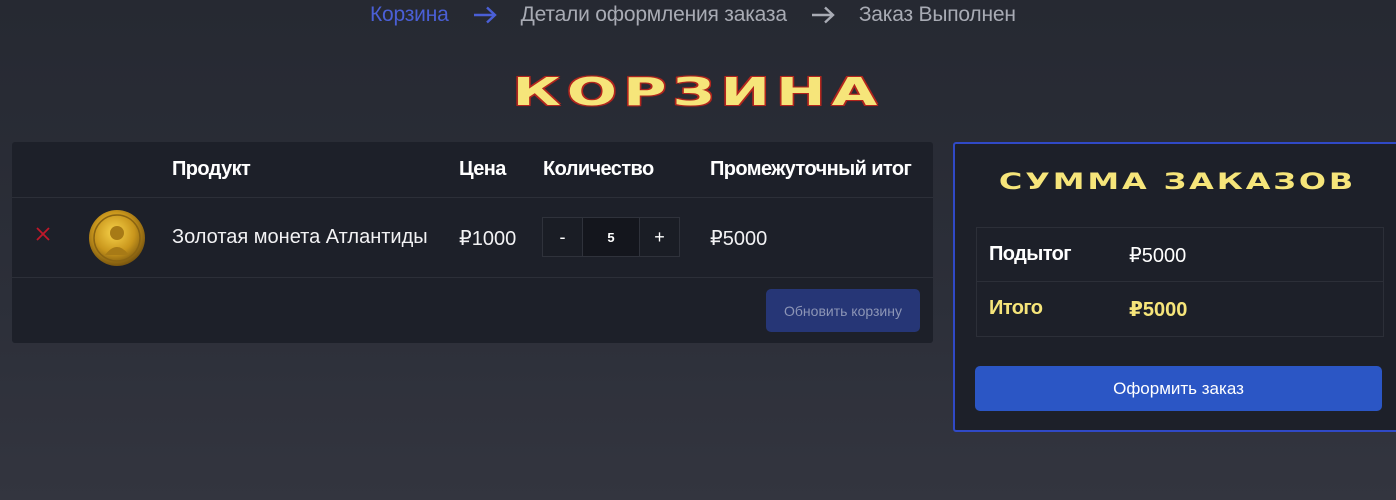 The width and height of the screenshot is (1396, 500). What do you see at coordinates (937, 15) in the screenshot?
I see `breadcrumb-order-complete: Заказ Выполнен` at bounding box center [937, 15].